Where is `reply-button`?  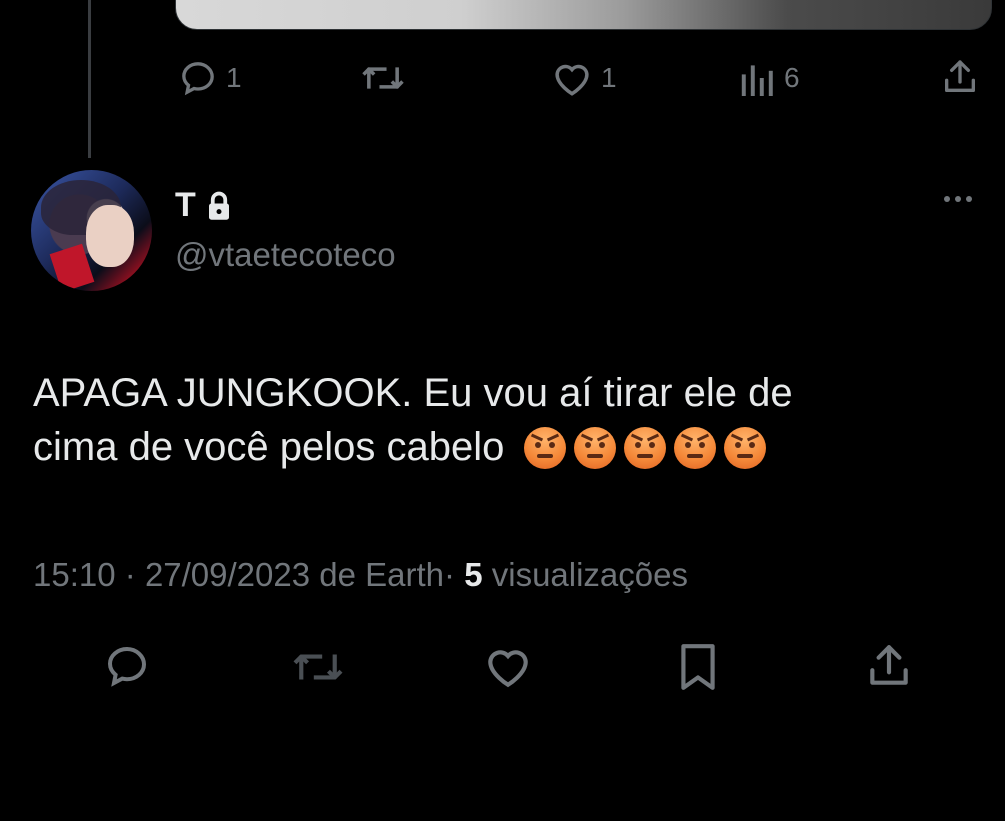
reply-button is located at coordinates (127, 666).